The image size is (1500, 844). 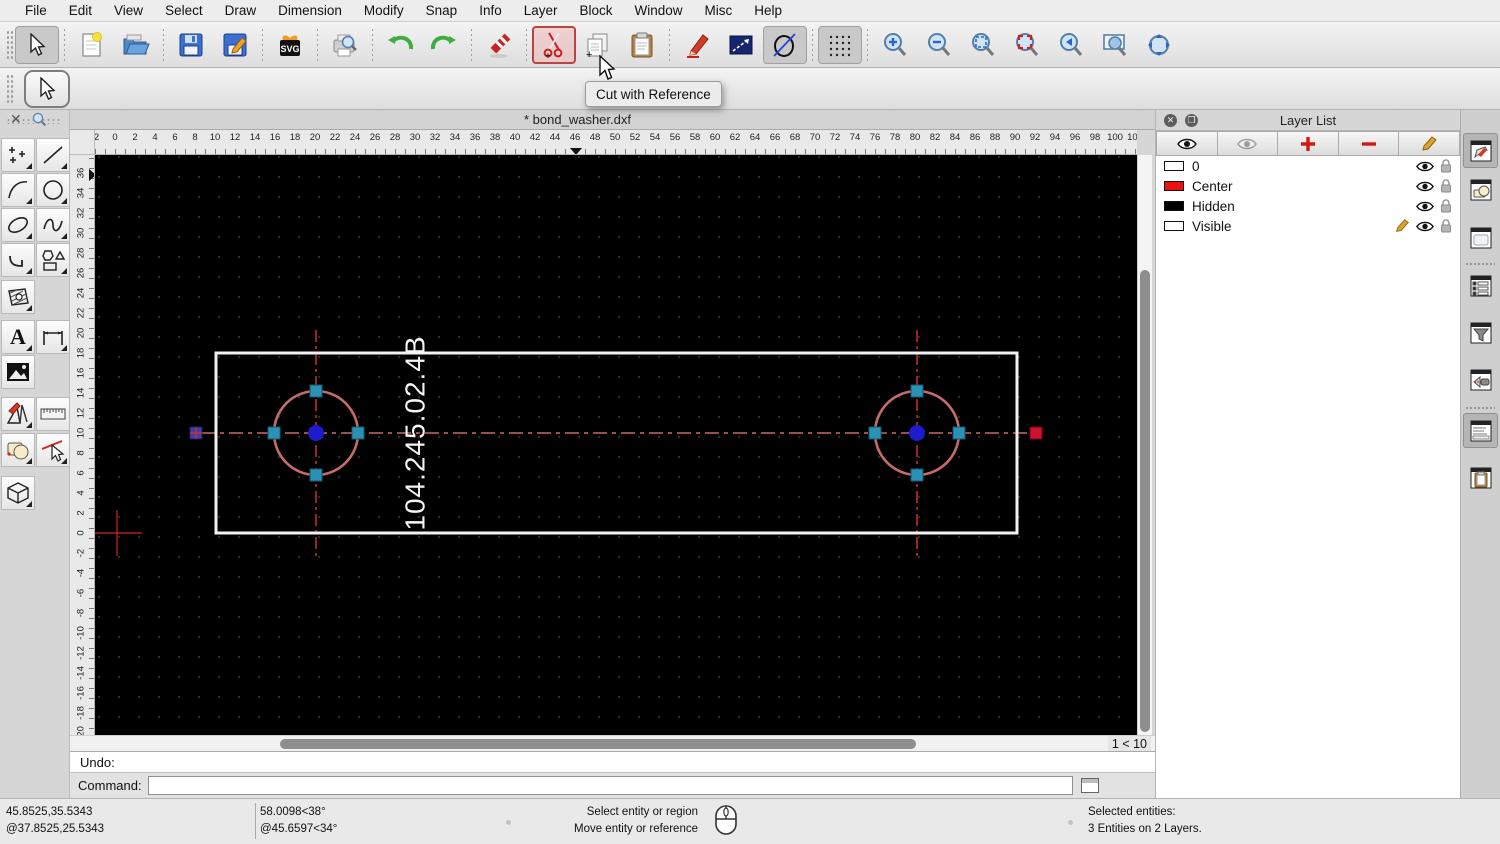 What do you see at coordinates (235, 45) in the screenshot?
I see `save-as-button` at bounding box center [235, 45].